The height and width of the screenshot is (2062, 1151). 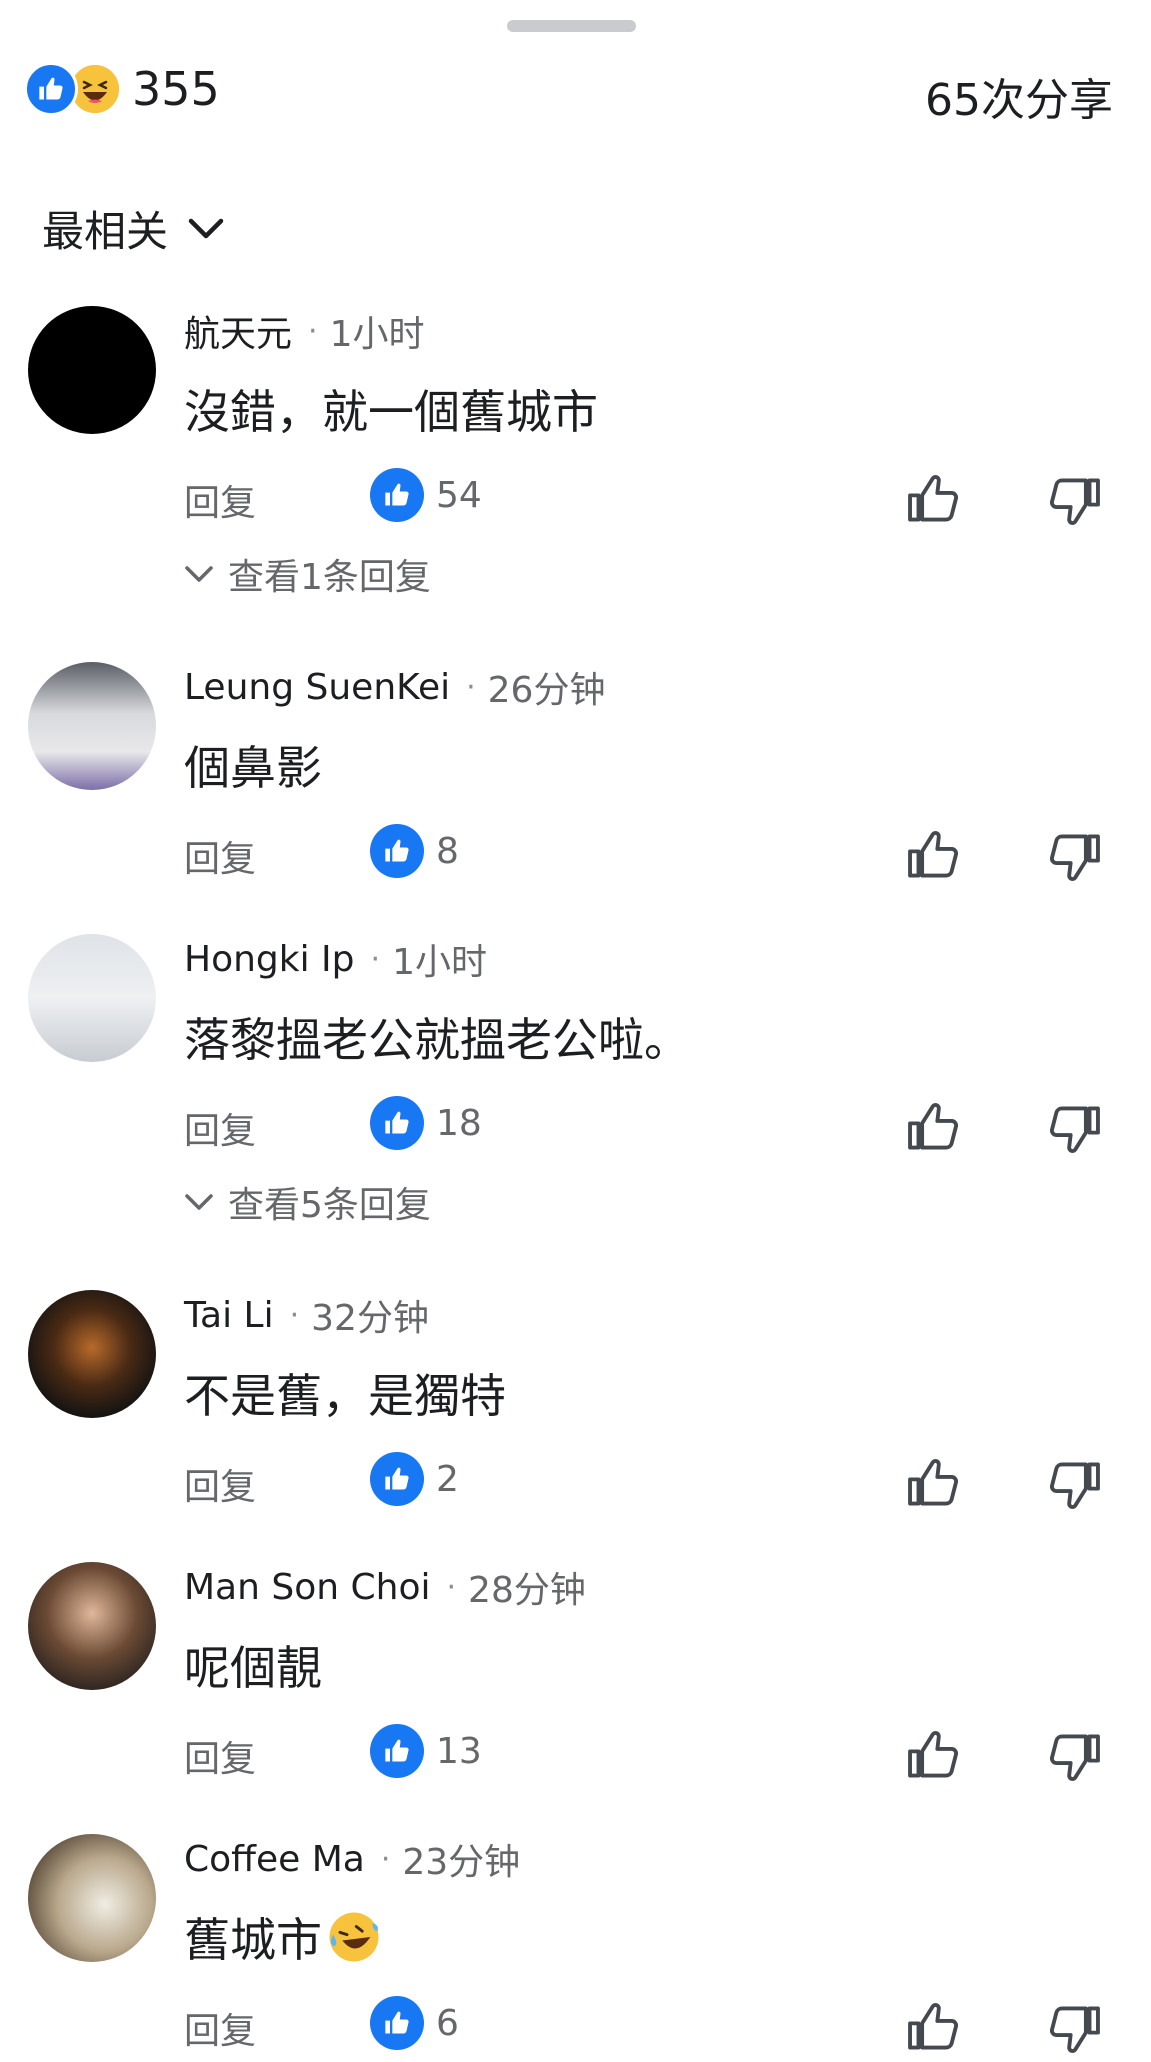 What do you see at coordinates (461, 1862) in the screenshot?
I see `comment-time: 23分钟` at bounding box center [461, 1862].